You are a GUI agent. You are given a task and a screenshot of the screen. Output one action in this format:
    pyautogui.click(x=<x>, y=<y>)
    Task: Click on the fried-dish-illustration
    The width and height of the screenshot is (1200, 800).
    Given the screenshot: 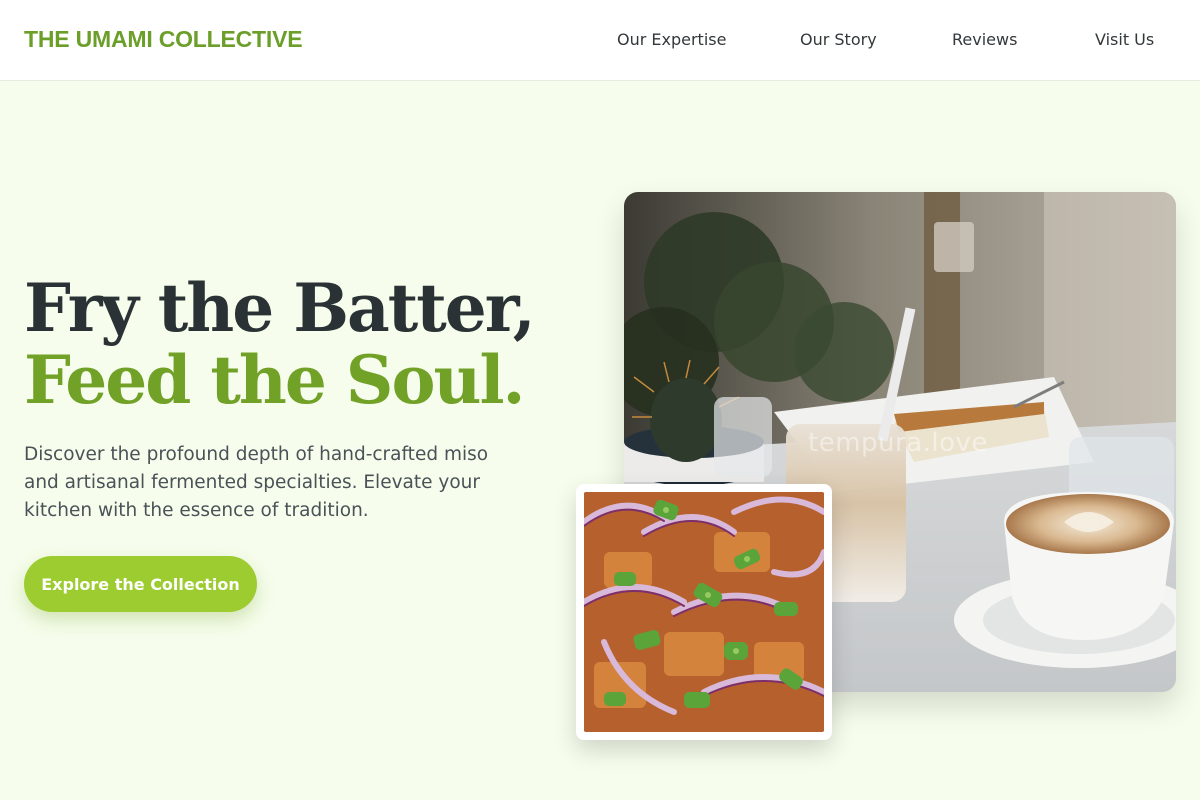 What is the action you would take?
    pyautogui.click(x=704, y=612)
    